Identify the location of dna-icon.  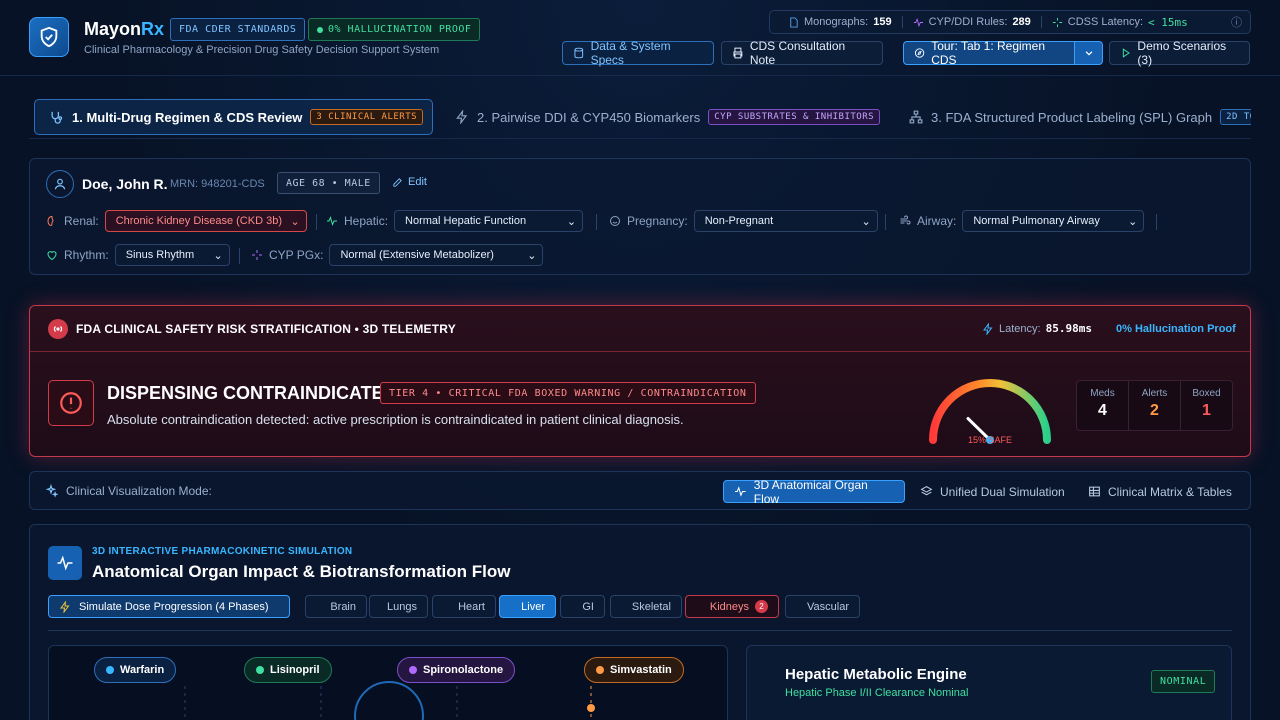
(257, 255).